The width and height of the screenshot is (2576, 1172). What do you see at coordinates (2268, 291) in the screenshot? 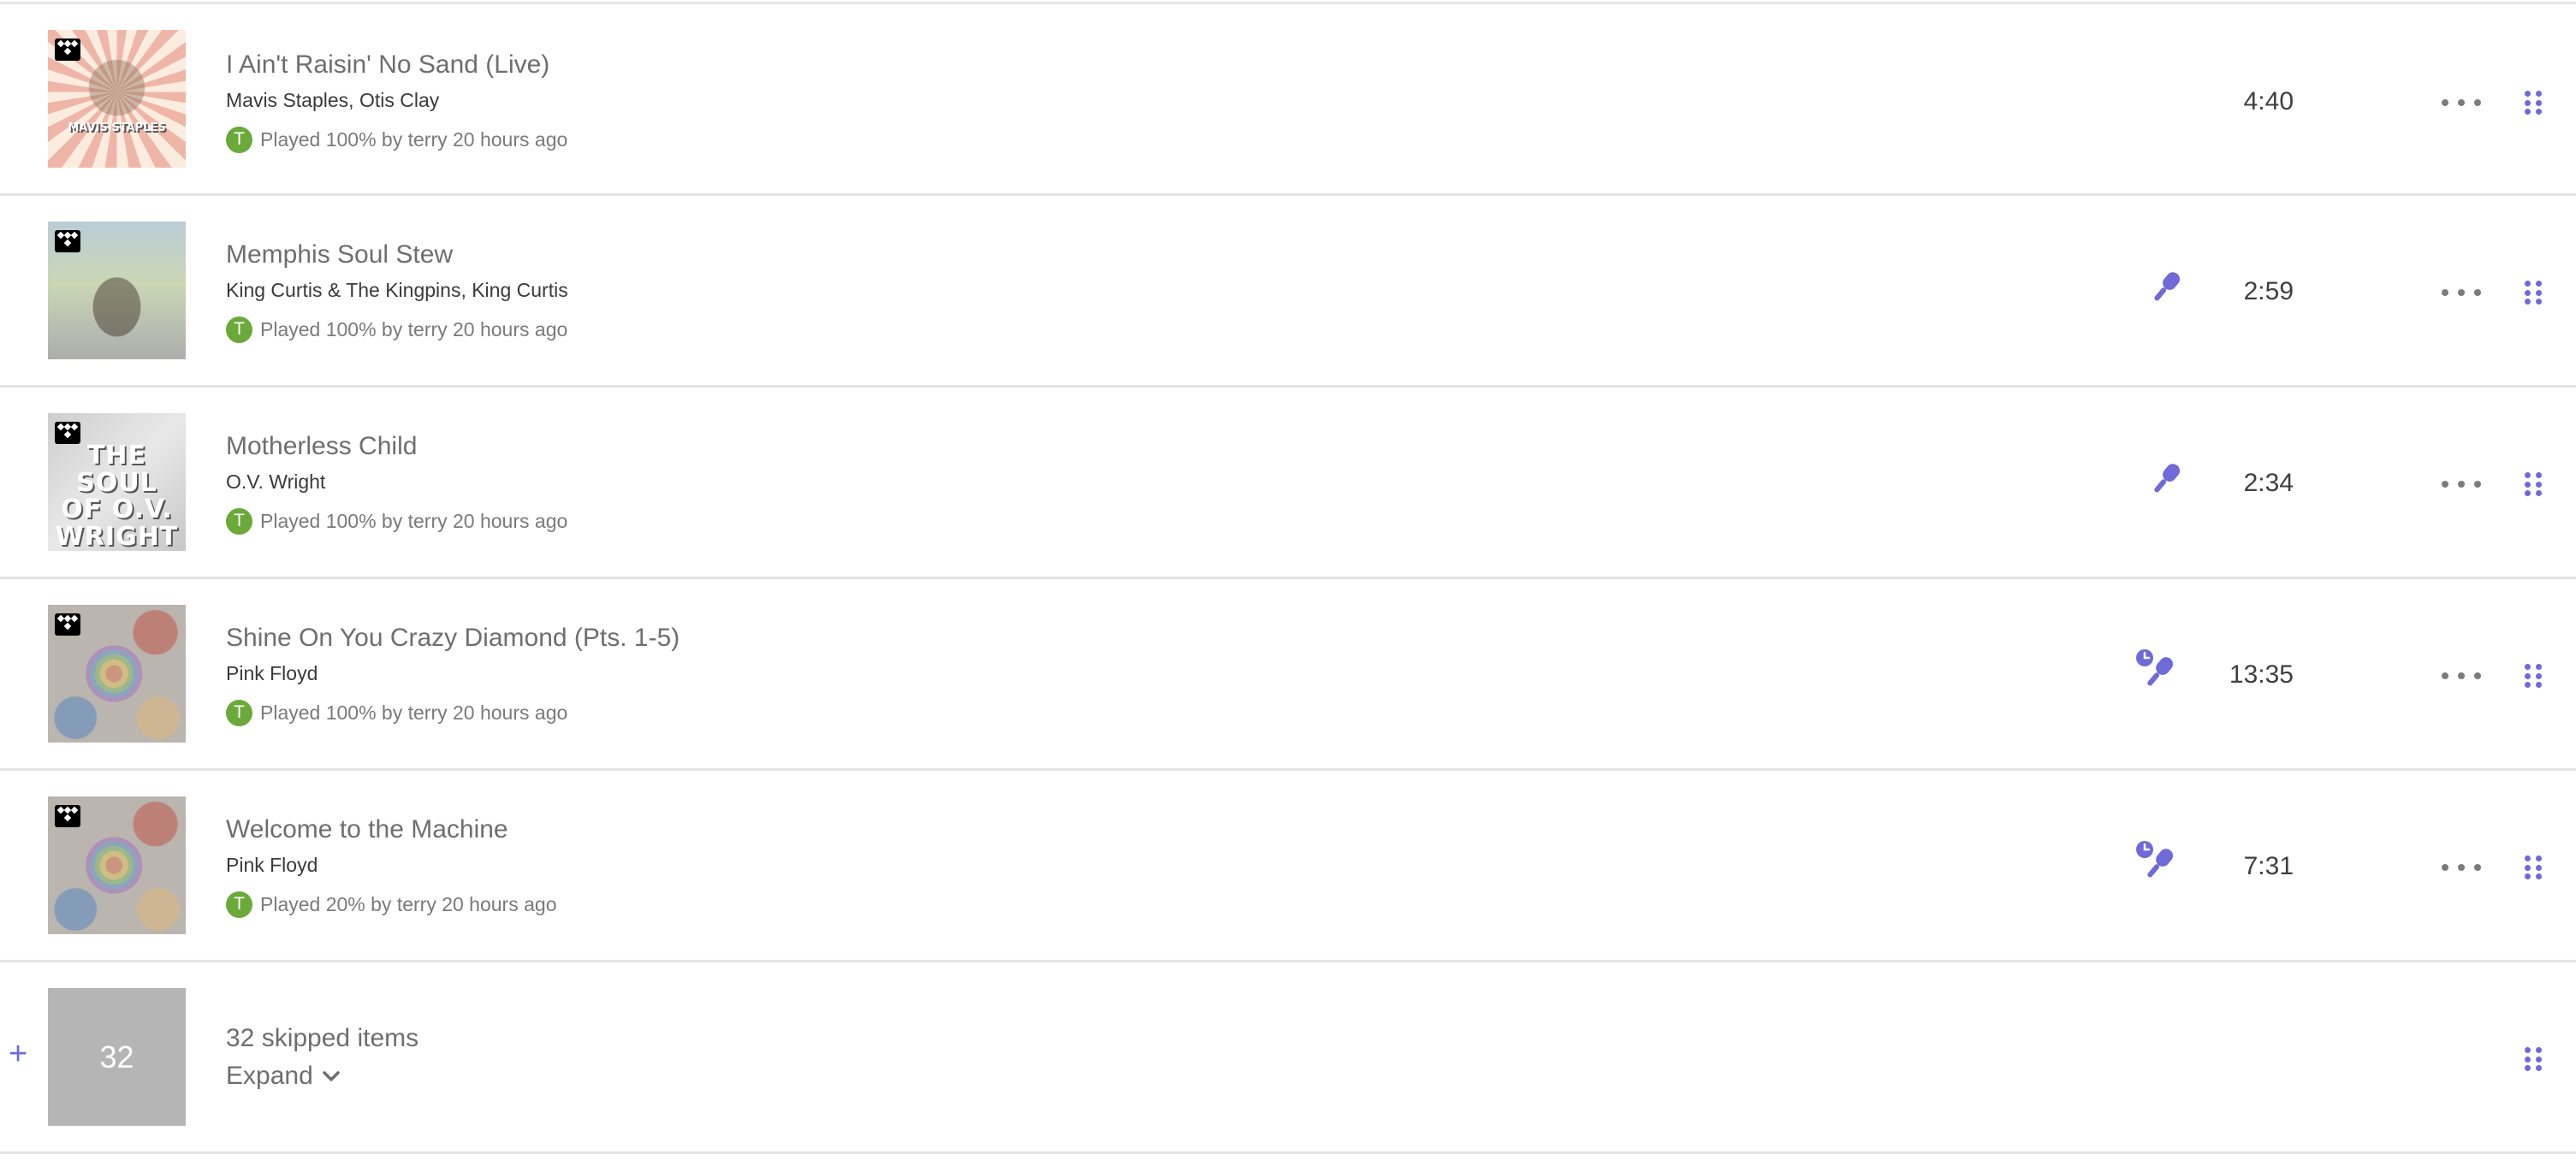
I see `track-duration: 2:59` at bounding box center [2268, 291].